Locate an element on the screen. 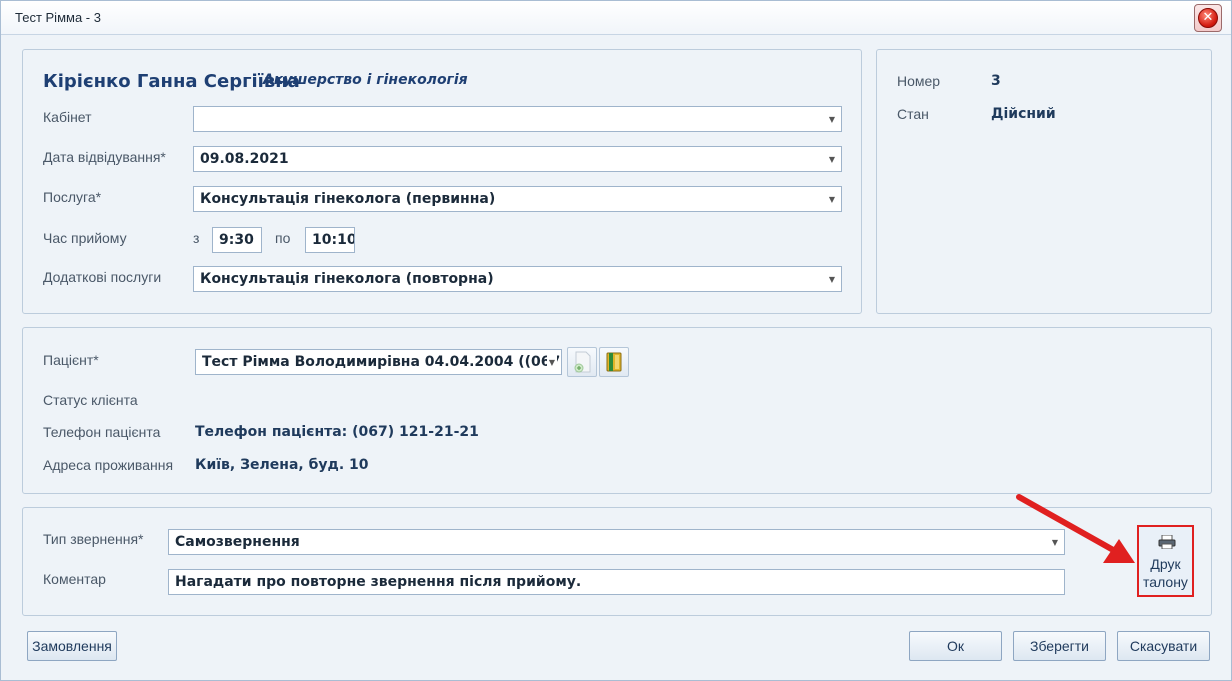 This screenshot has width=1232, height=681. date-combo: 09.08.2021 ▼ is located at coordinates (517, 159).